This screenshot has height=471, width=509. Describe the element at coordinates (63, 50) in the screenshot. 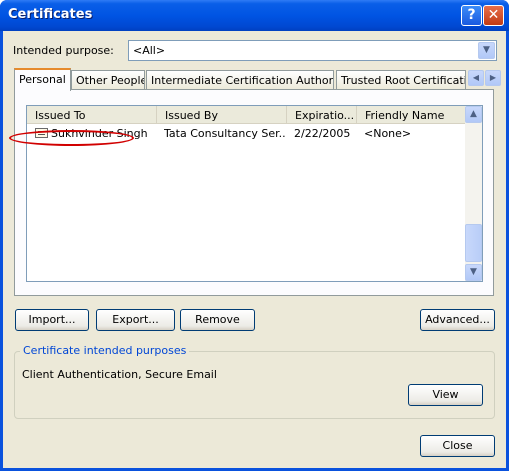

I see `intended-purpose-label: Intended purpose:` at that location.